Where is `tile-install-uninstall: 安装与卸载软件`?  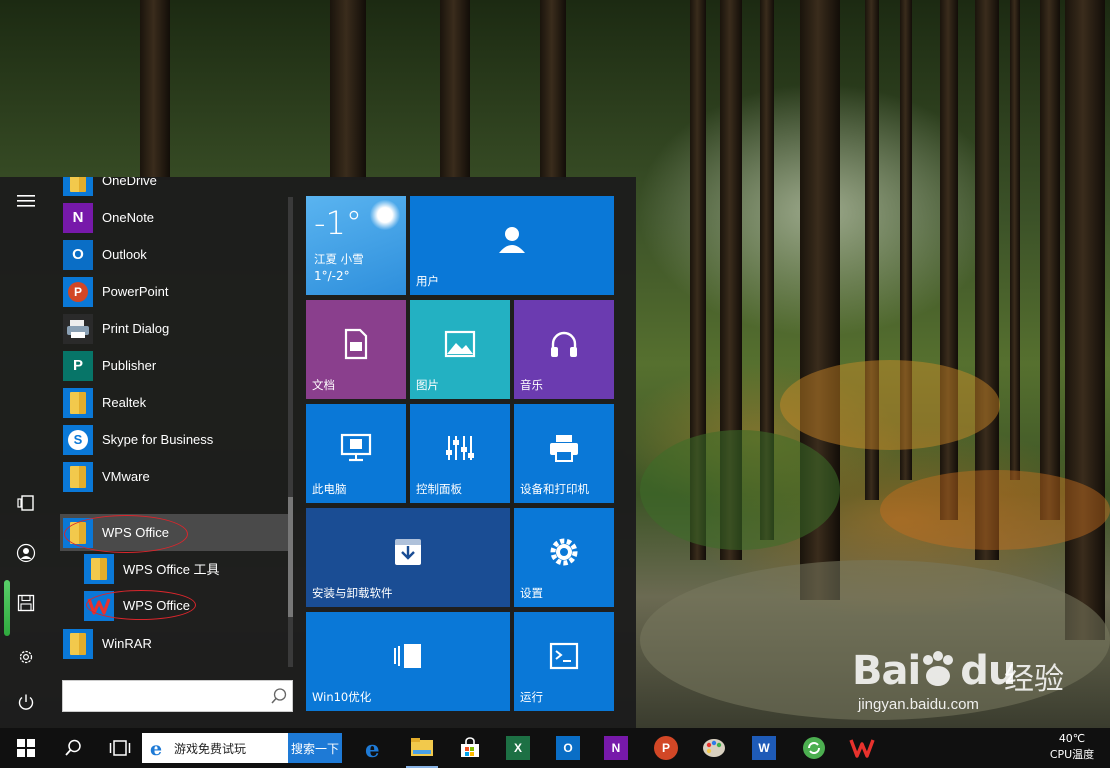 tile-install-uninstall: 安装与卸载软件 is located at coordinates (408, 557).